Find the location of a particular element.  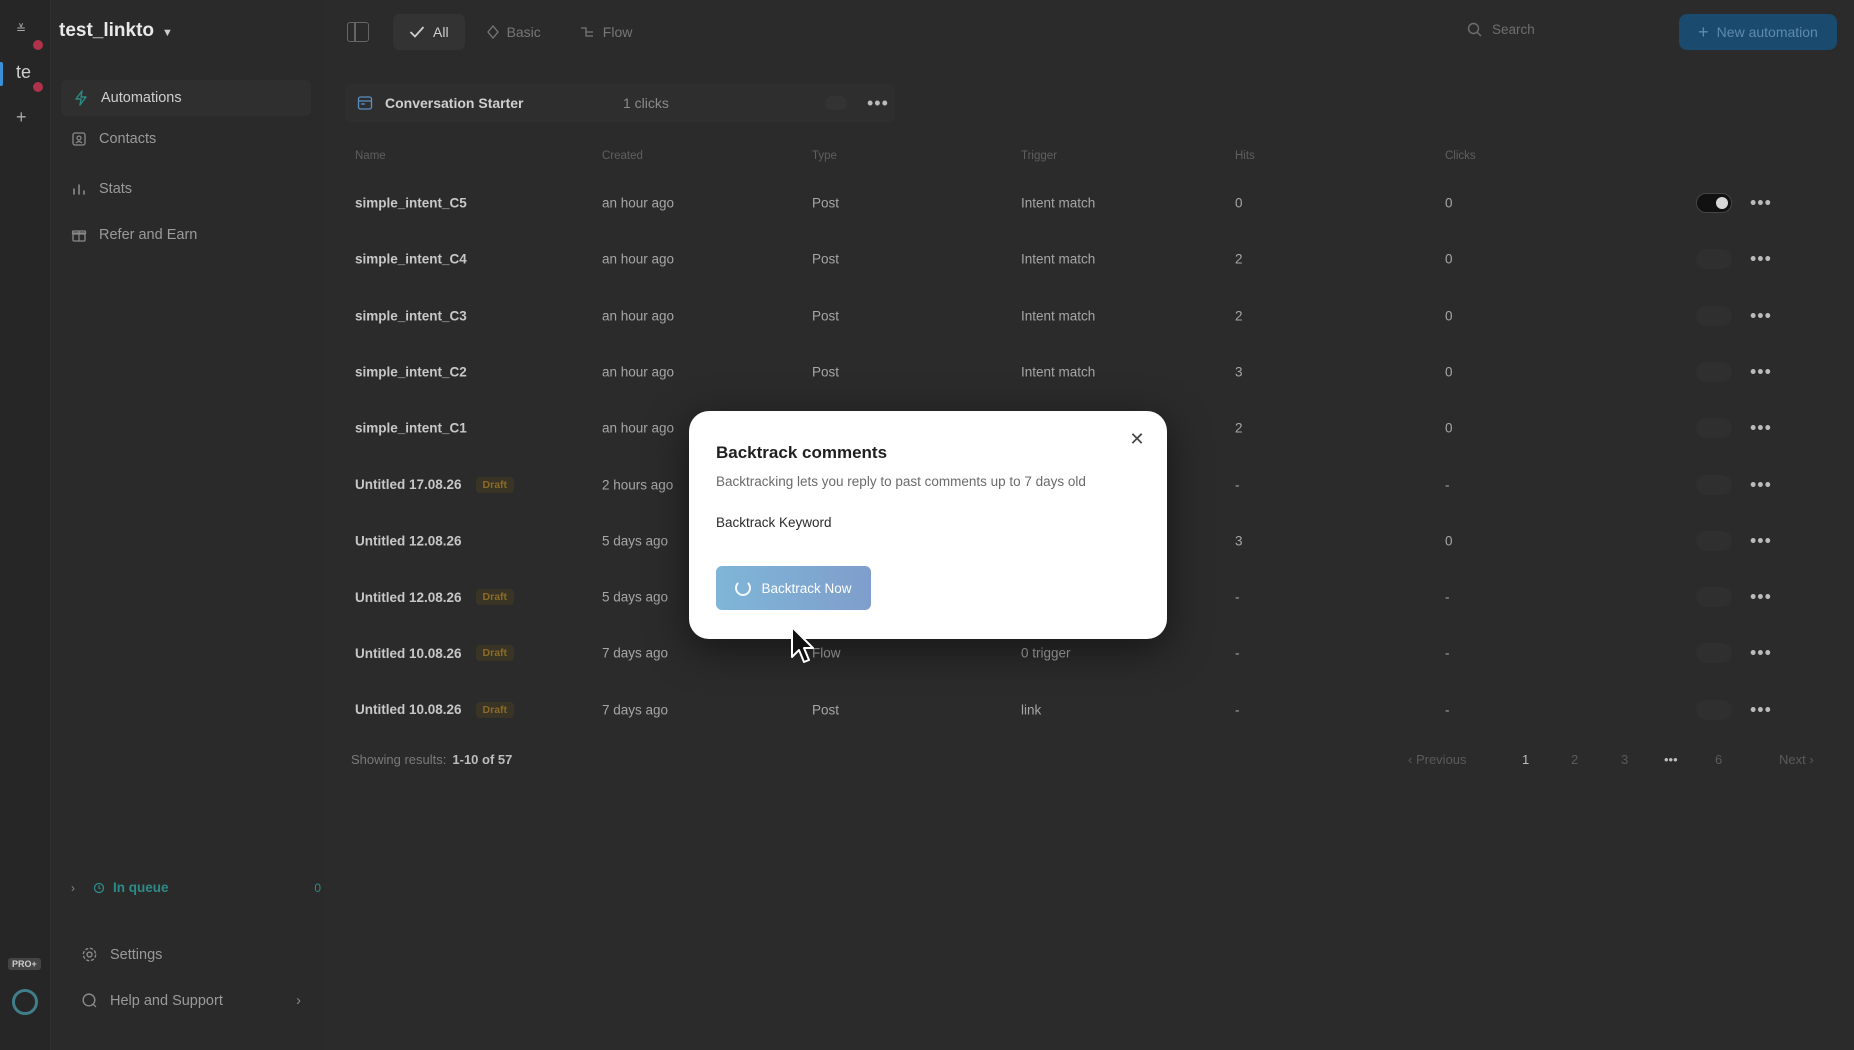

keyword-label: Backtrack Keyword is located at coordinates (774, 522).